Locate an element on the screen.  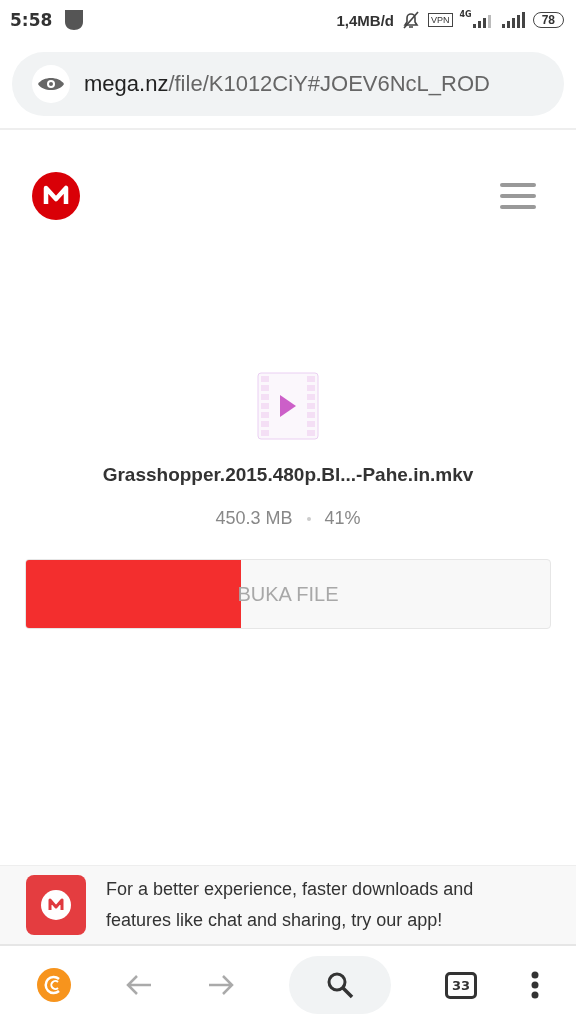
network-type: 4G is located at coordinates (465, 14).